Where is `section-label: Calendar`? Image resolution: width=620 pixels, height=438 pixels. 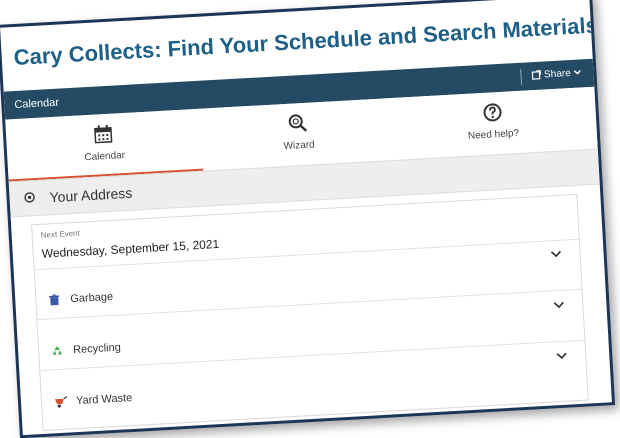
section-label: Calendar is located at coordinates (37, 104).